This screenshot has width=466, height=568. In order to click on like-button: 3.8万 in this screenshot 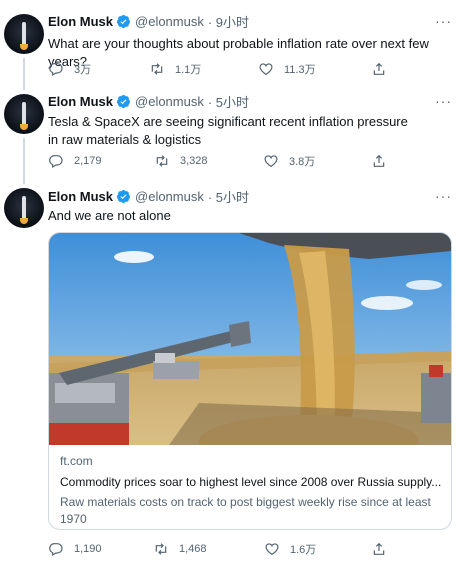, I will do `click(289, 161)`.